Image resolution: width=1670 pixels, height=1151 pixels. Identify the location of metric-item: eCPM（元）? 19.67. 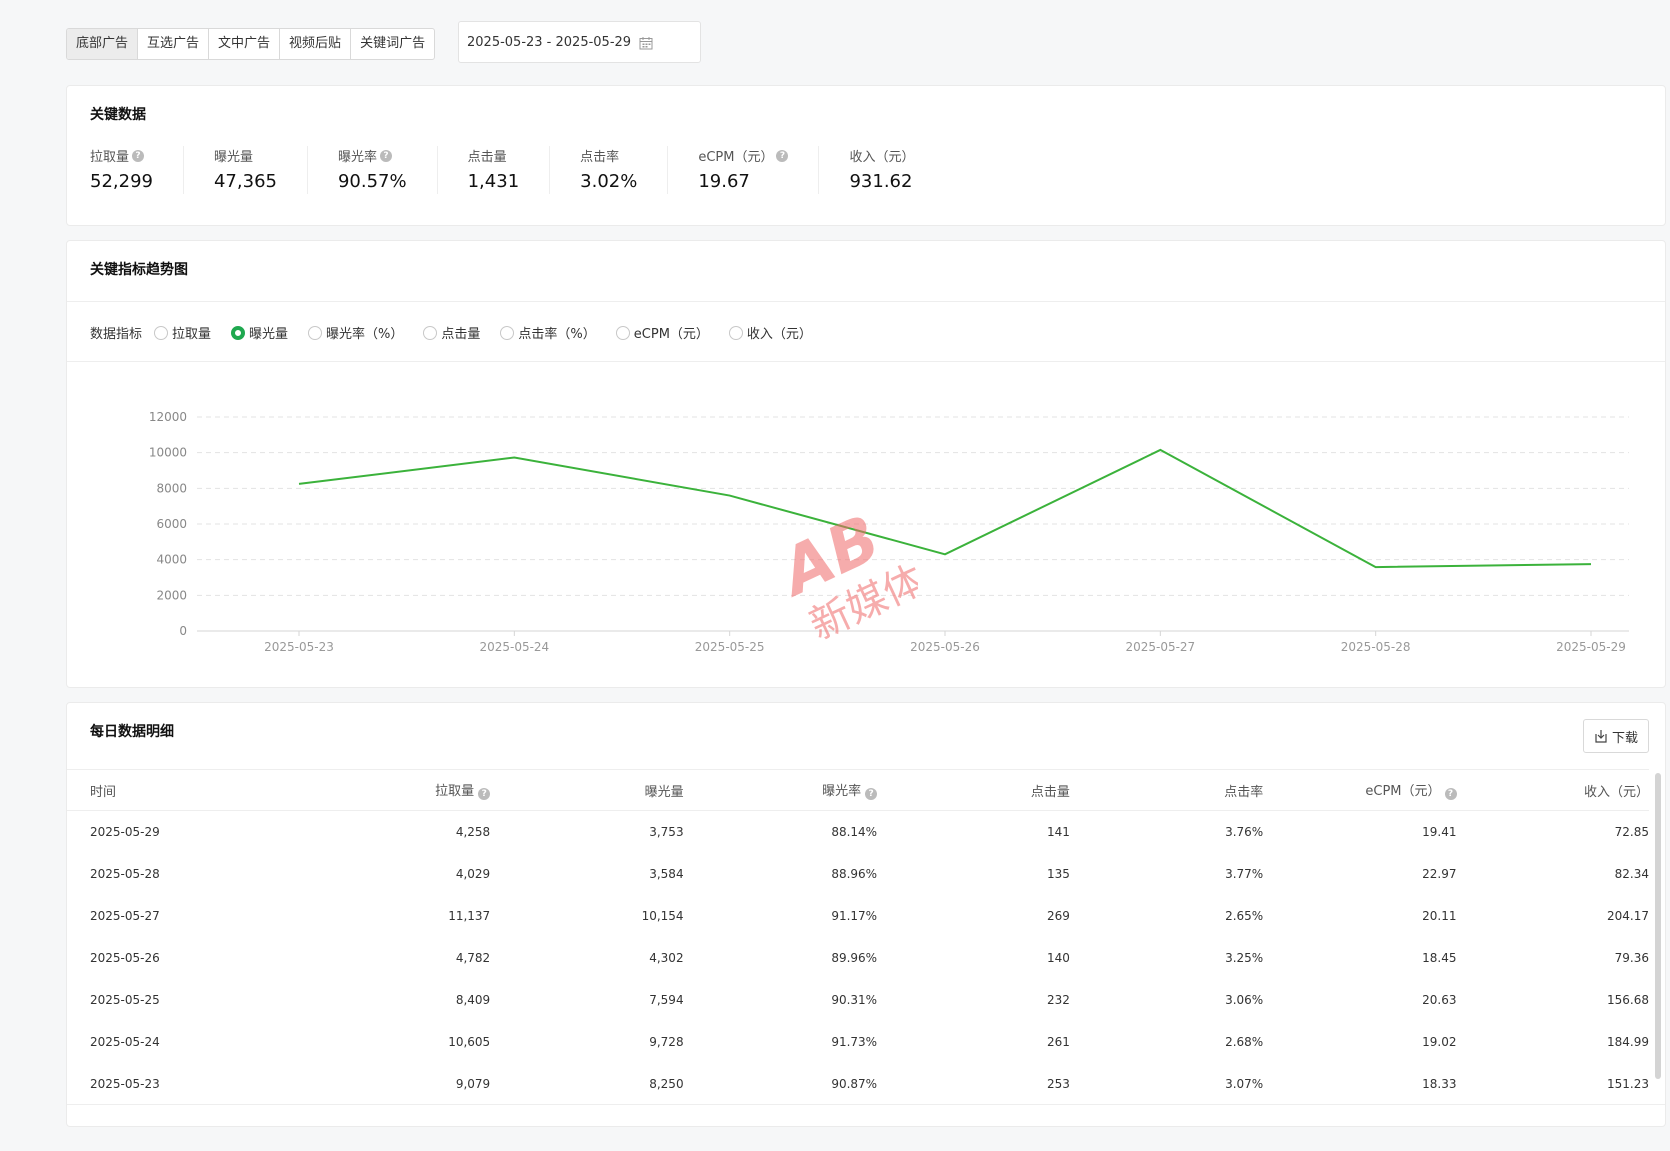
(759, 170).